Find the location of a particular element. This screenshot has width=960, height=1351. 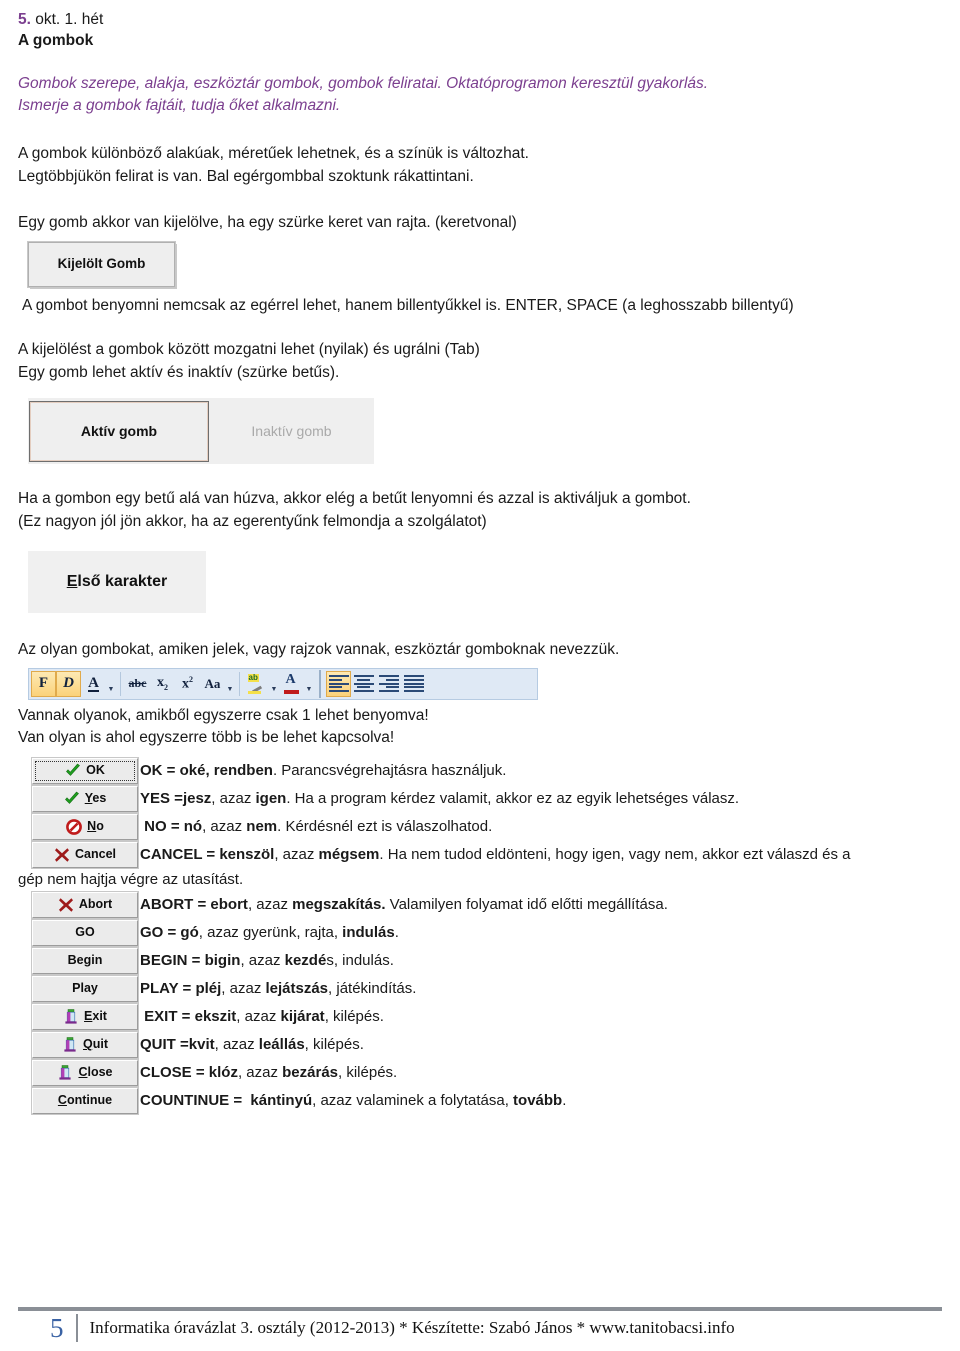

yes-button-label: Yes is located at coordinates (95, 798).